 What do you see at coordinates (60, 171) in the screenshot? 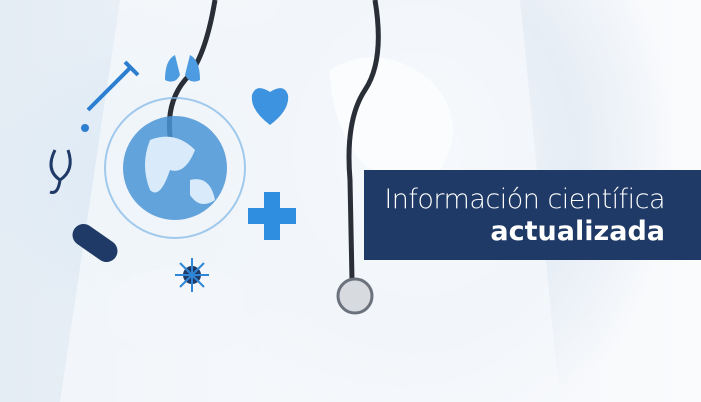
I see `stethoscope-icon` at bounding box center [60, 171].